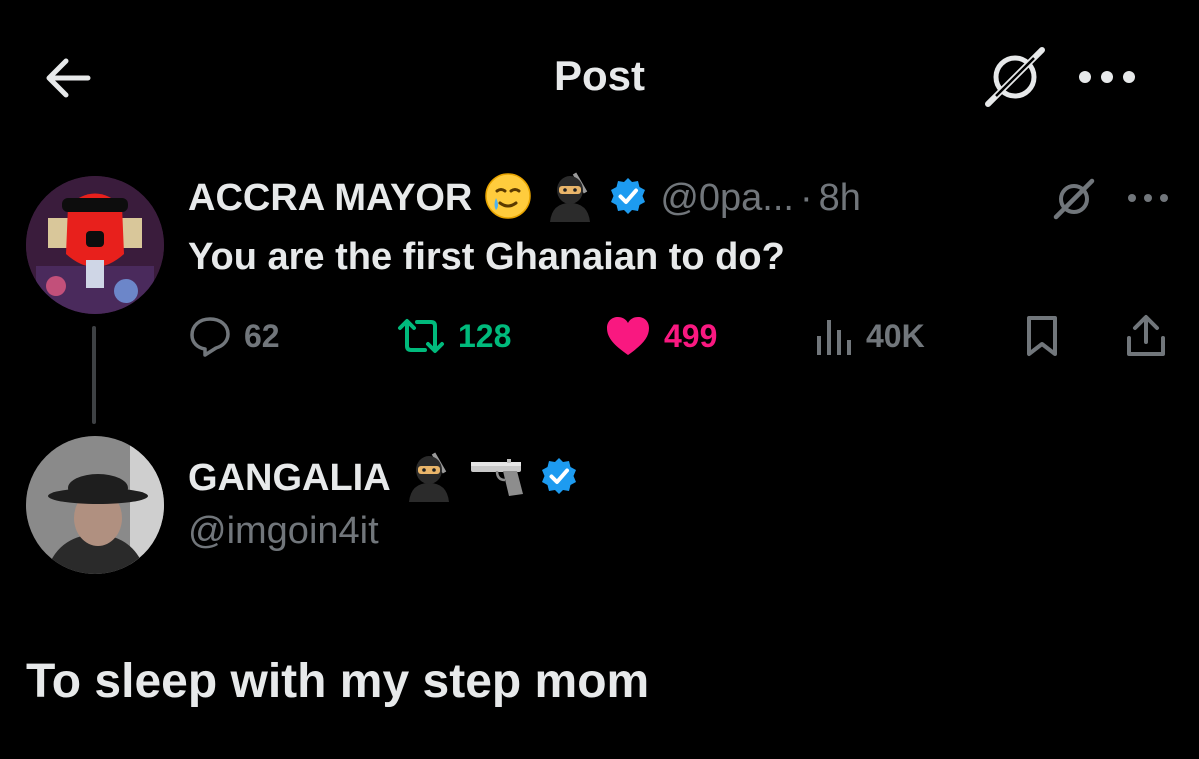  Describe the element at coordinates (485, 335) in the screenshot. I see `repost-count: 128` at that location.